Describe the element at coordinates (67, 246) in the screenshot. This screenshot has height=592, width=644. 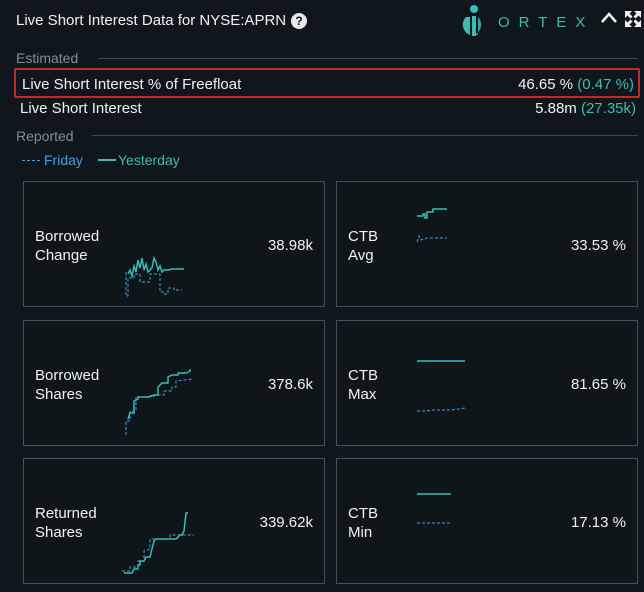
I see `card-label: Borrowed Change` at that location.